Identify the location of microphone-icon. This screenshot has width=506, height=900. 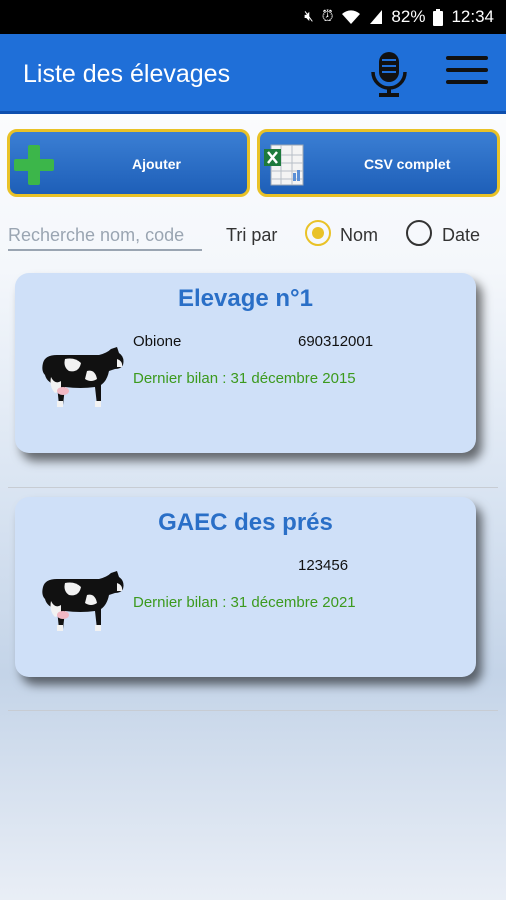
(389, 74).